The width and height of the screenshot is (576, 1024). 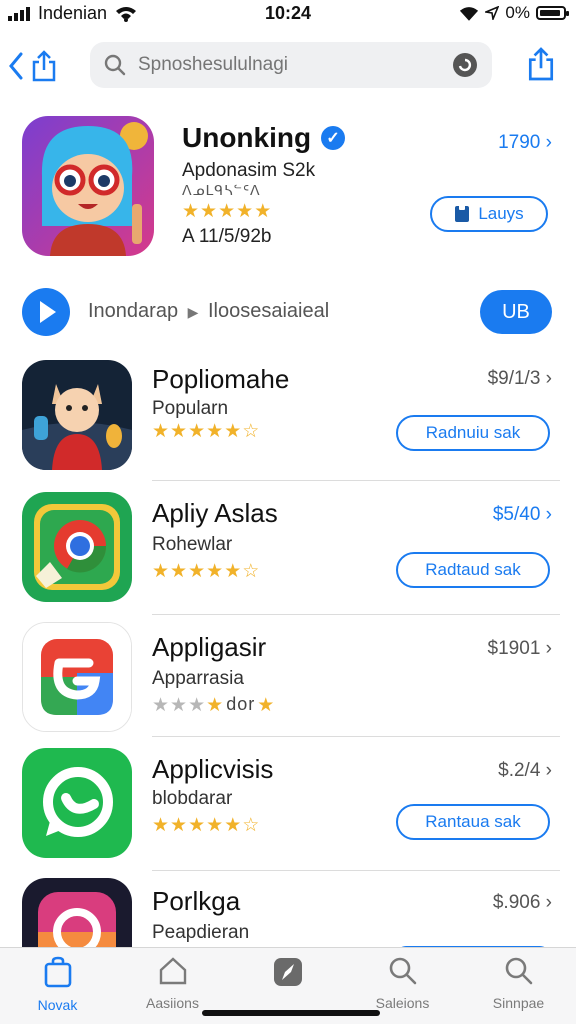 What do you see at coordinates (46, 312) in the screenshot?
I see `play-icon` at bounding box center [46, 312].